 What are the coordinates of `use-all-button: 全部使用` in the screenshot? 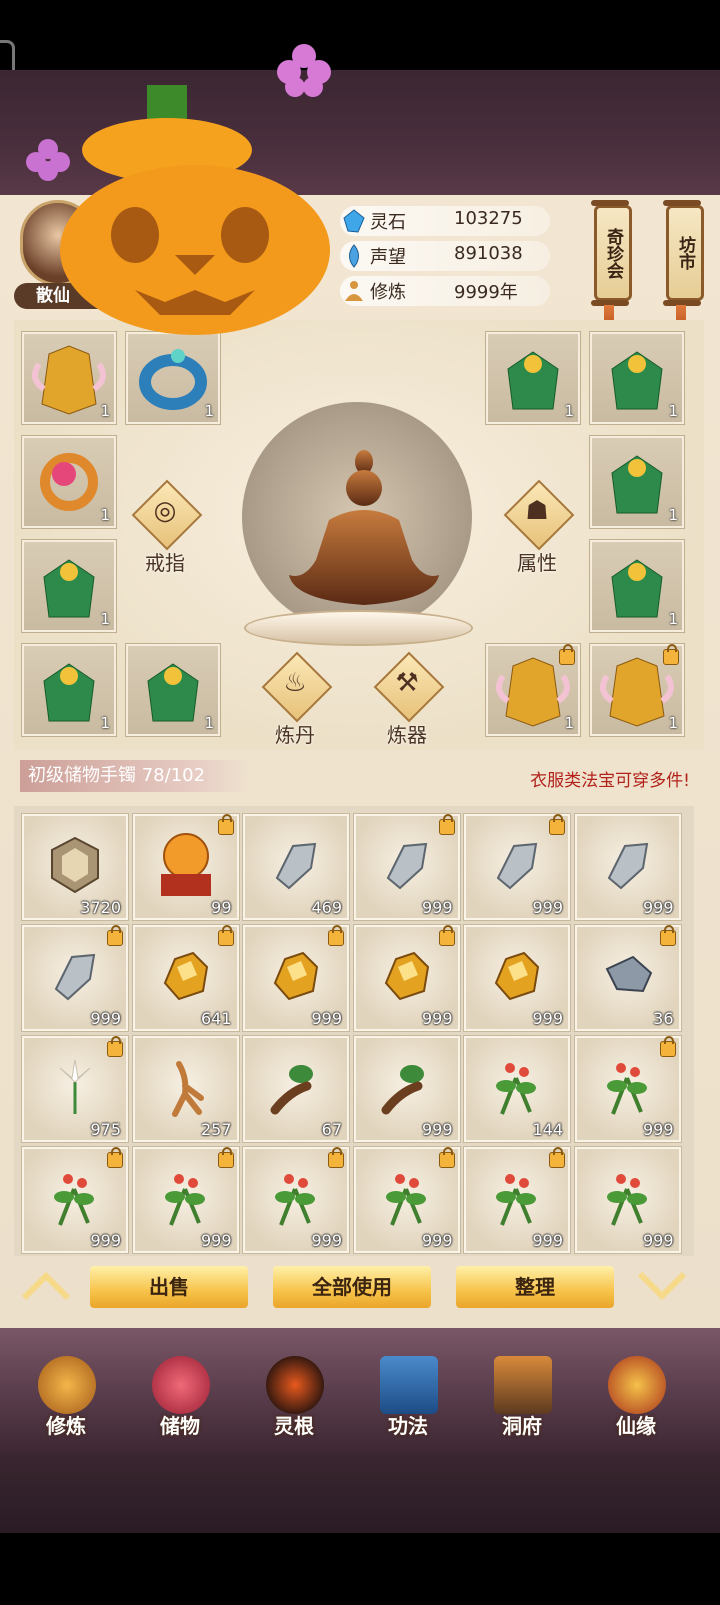 It's located at (352, 1287).